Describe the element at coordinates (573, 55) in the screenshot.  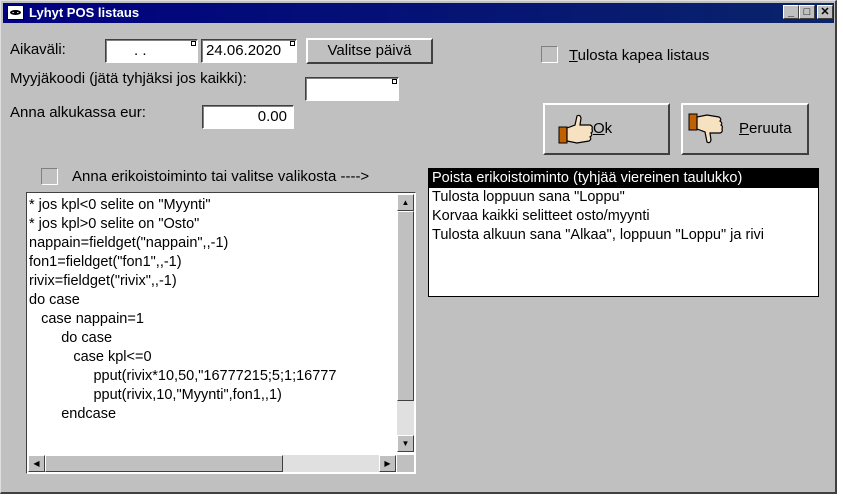
I see `narrow-print-hotkey: T` at that location.